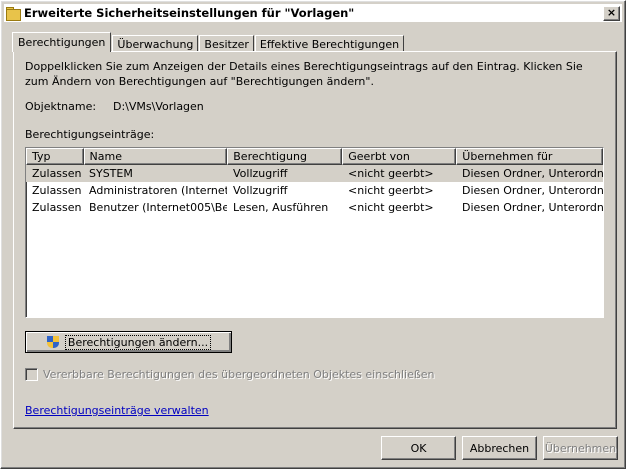  I want to click on tab-effektive-berechtigungen: Effektive Berechtigungen, so click(329, 43).